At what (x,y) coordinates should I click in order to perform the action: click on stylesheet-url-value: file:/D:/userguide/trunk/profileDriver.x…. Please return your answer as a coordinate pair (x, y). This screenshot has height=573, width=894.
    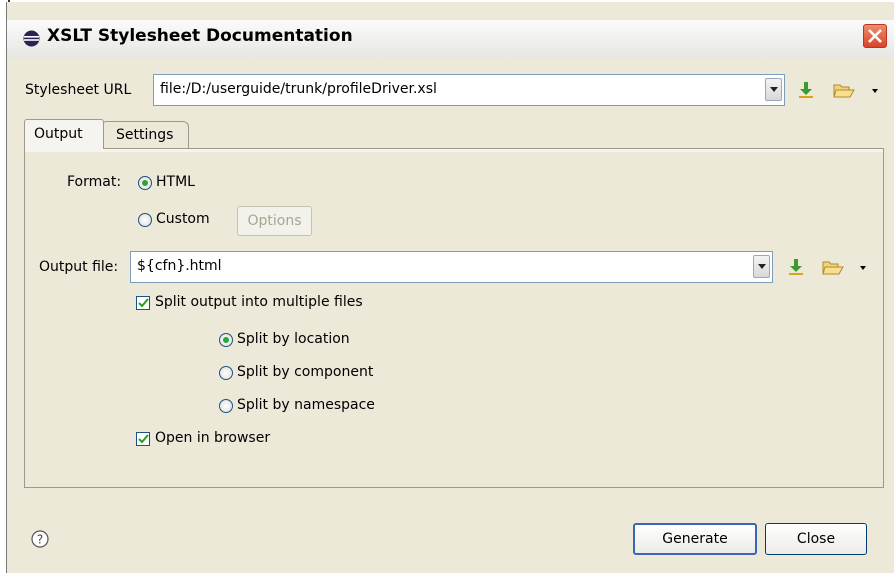
    Looking at the image, I should click on (298, 89).